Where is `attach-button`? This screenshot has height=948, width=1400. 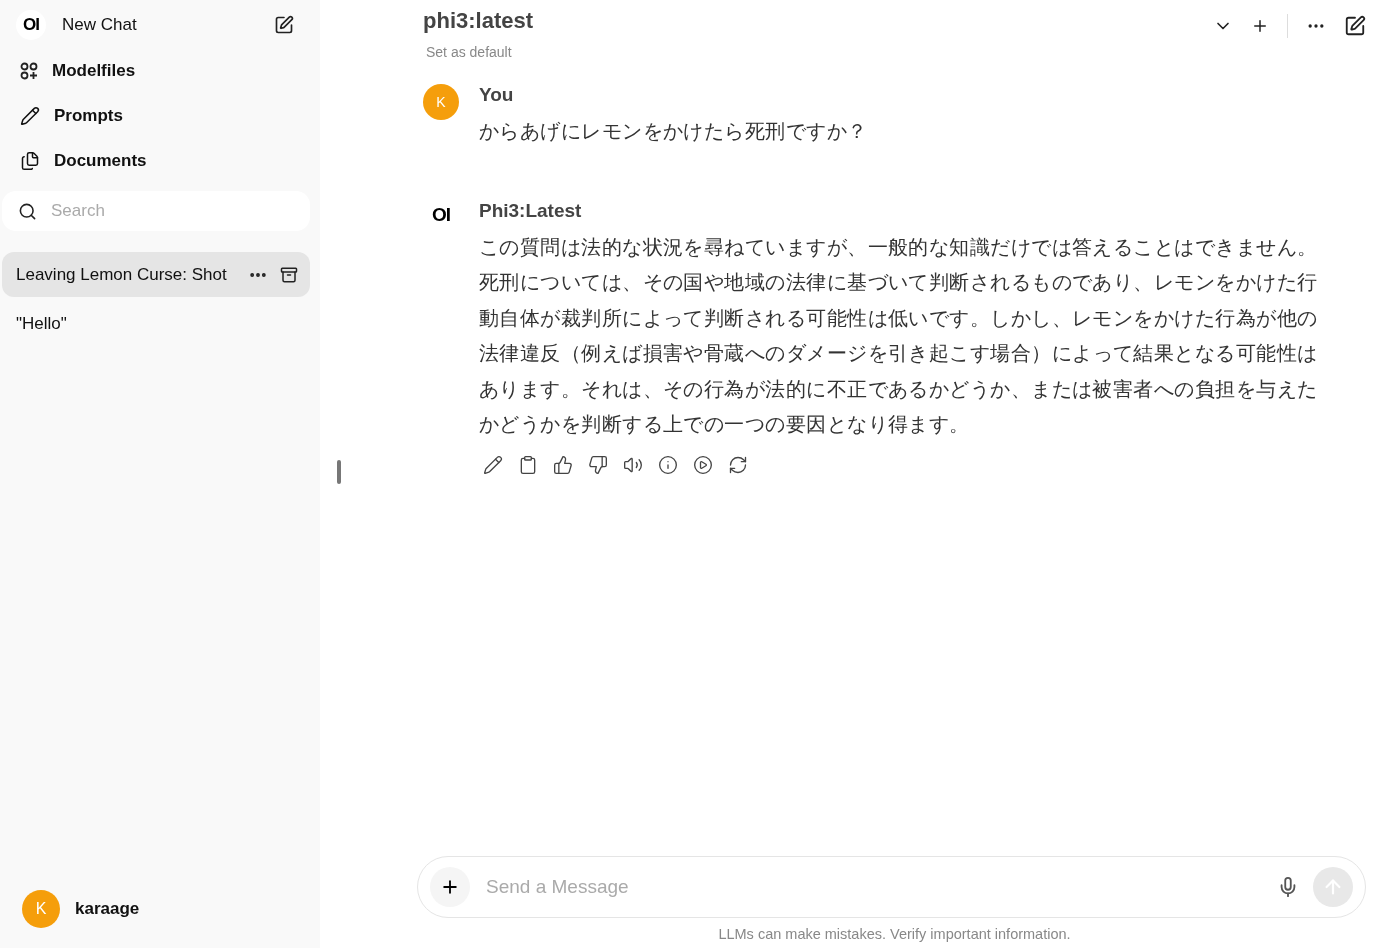
attach-button is located at coordinates (450, 887).